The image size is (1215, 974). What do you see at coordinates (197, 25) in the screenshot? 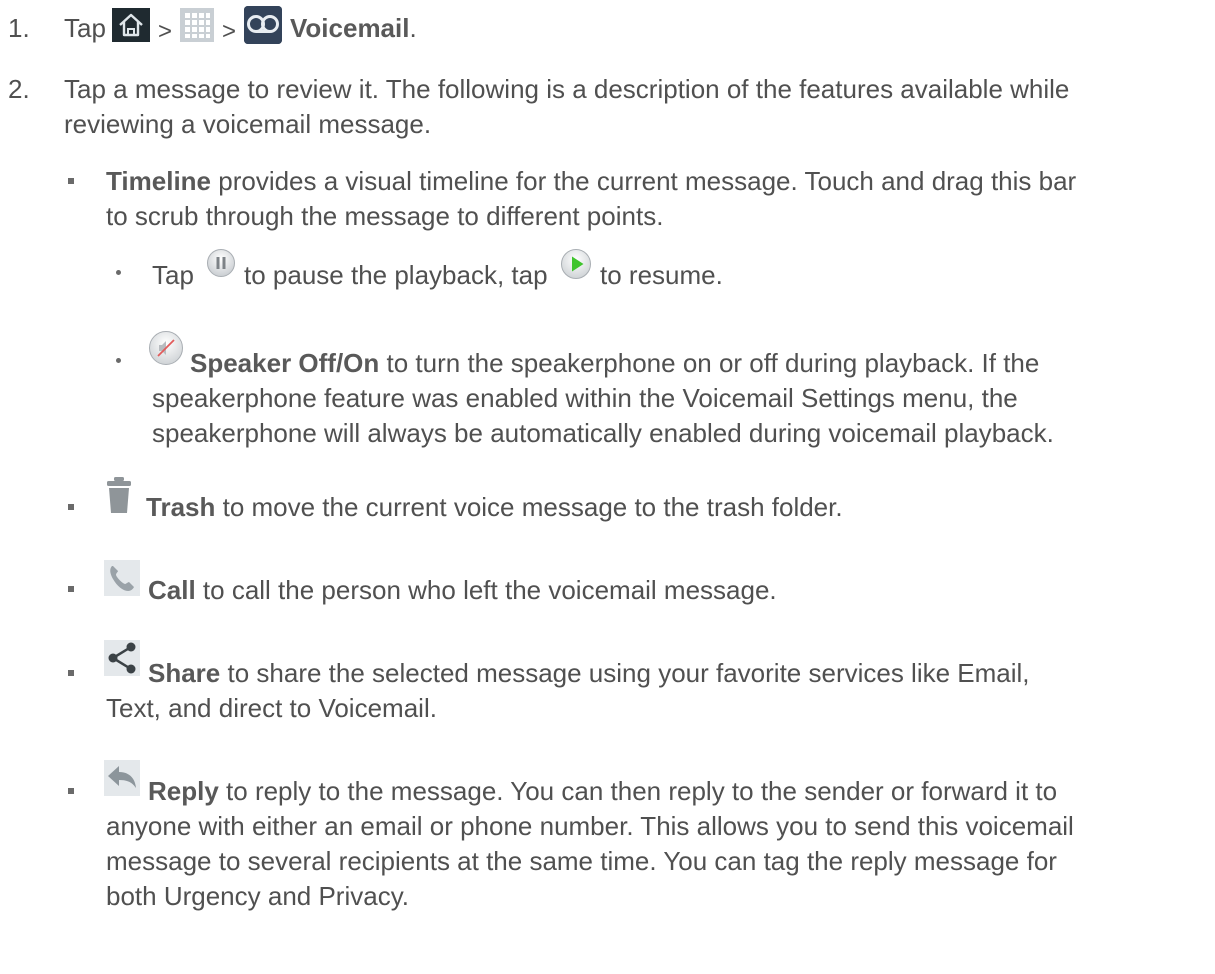
I see `apps-grid-icon` at bounding box center [197, 25].